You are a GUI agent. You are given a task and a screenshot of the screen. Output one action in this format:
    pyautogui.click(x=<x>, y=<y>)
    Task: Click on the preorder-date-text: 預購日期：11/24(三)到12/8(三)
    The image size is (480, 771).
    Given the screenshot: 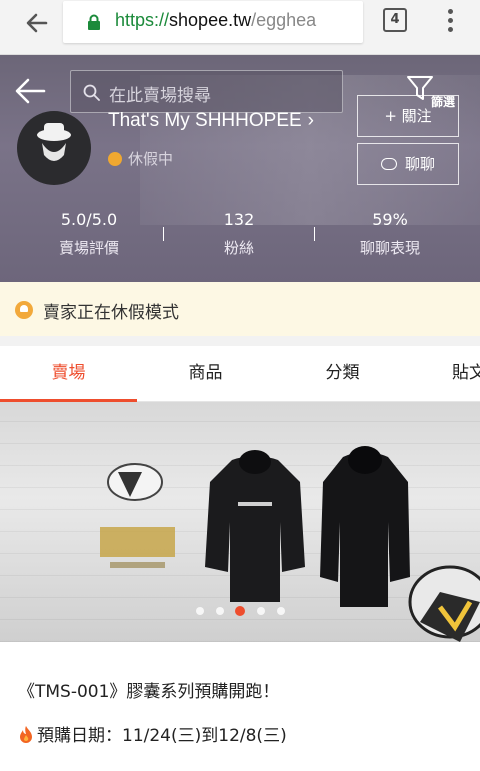 What is the action you would take?
    pyautogui.click(x=162, y=736)
    